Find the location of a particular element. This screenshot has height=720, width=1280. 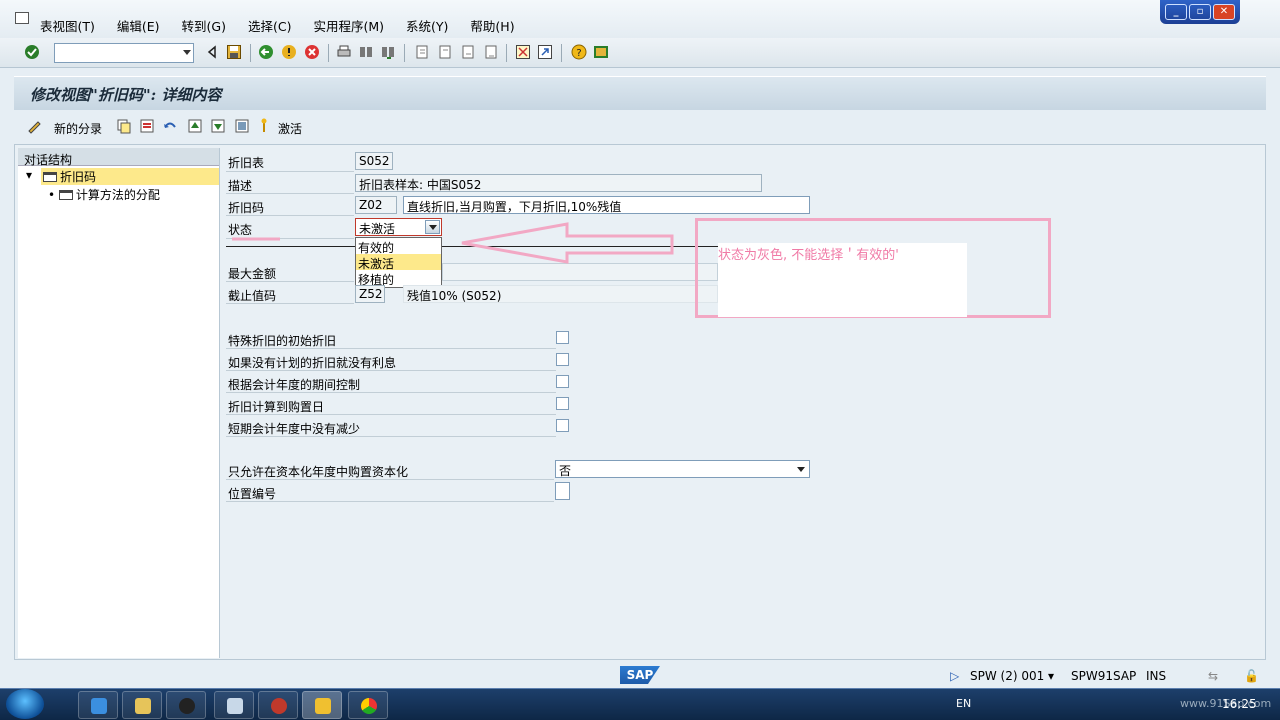

activate-button: 激活 is located at coordinates (290, 128).